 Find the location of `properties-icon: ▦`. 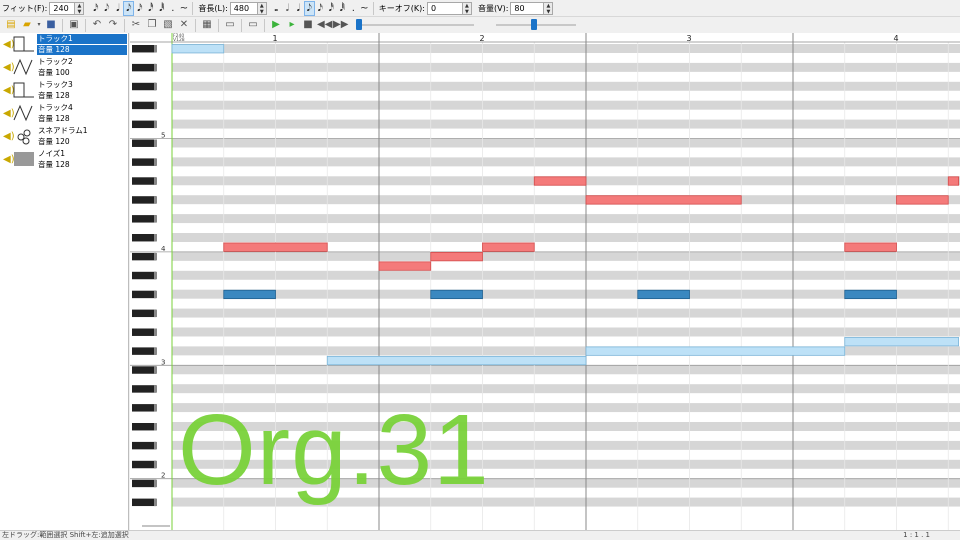

properties-icon: ▦ is located at coordinates (207, 25).